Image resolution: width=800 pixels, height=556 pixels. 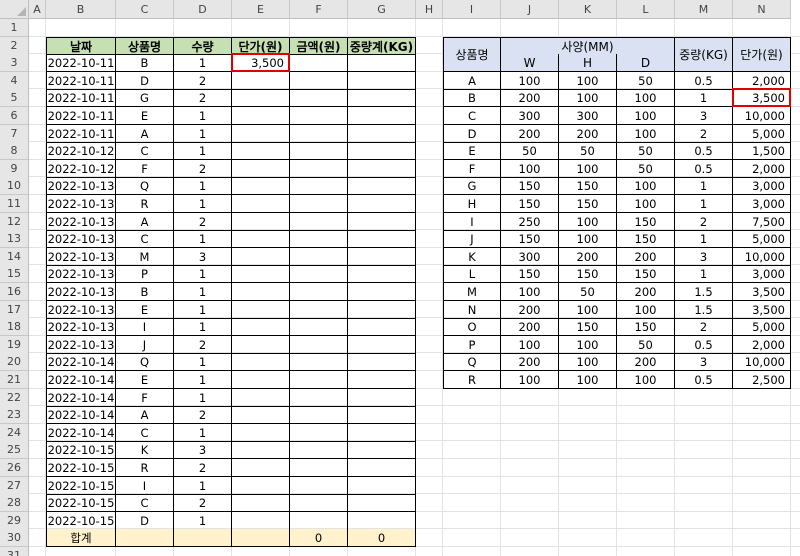 I want to click on data-cell: D, so click(x=145, y=521).